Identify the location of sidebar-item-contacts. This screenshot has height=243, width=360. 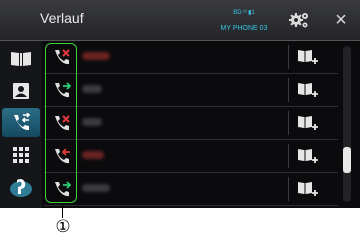
(21, 90).